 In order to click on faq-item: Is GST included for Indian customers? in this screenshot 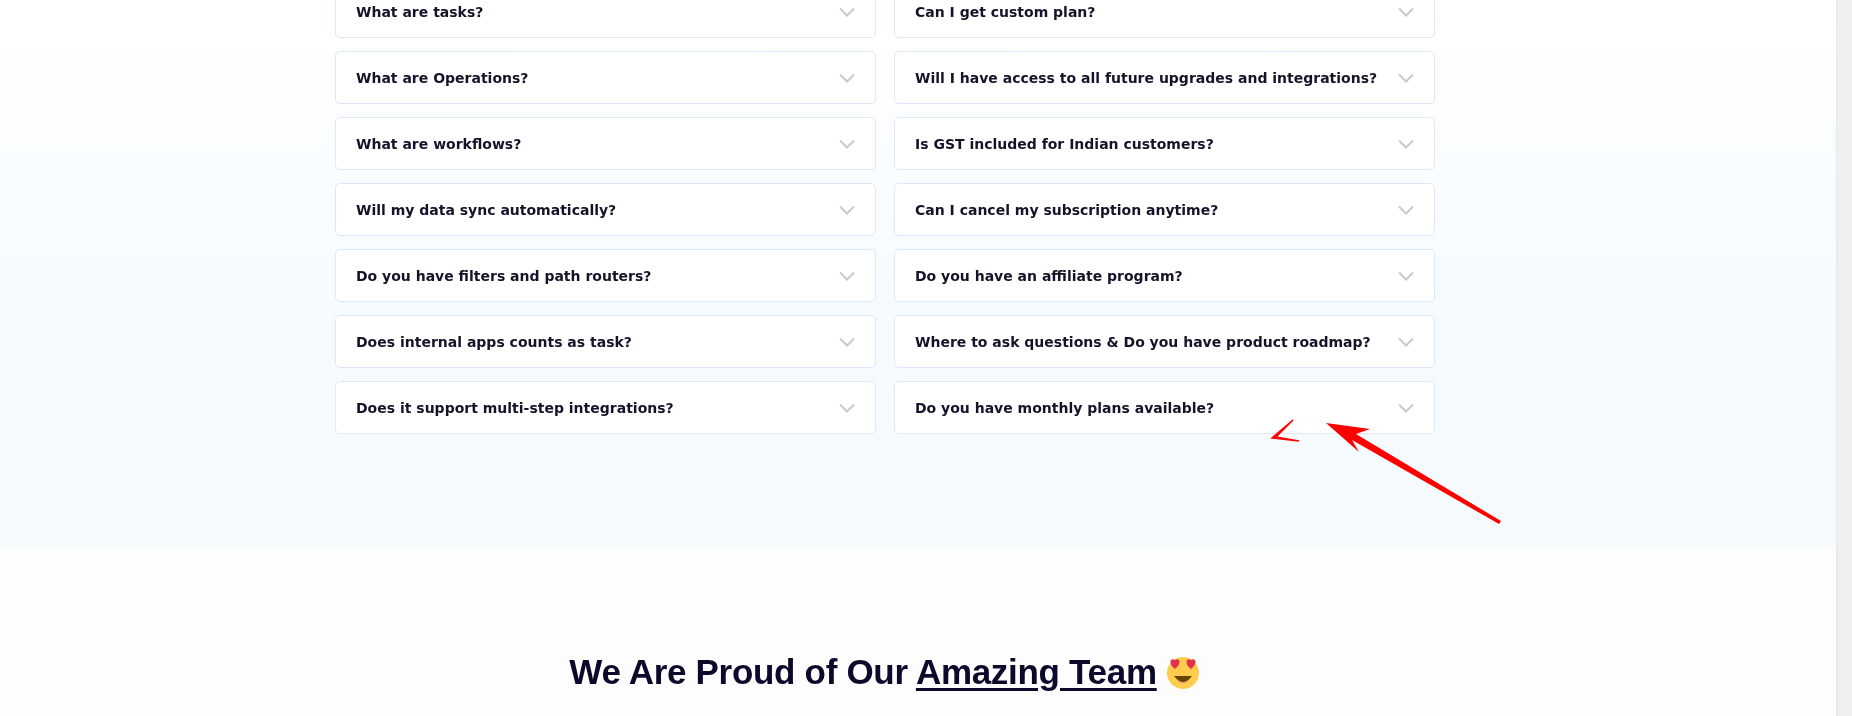, I will do `click(1164, 143)`.